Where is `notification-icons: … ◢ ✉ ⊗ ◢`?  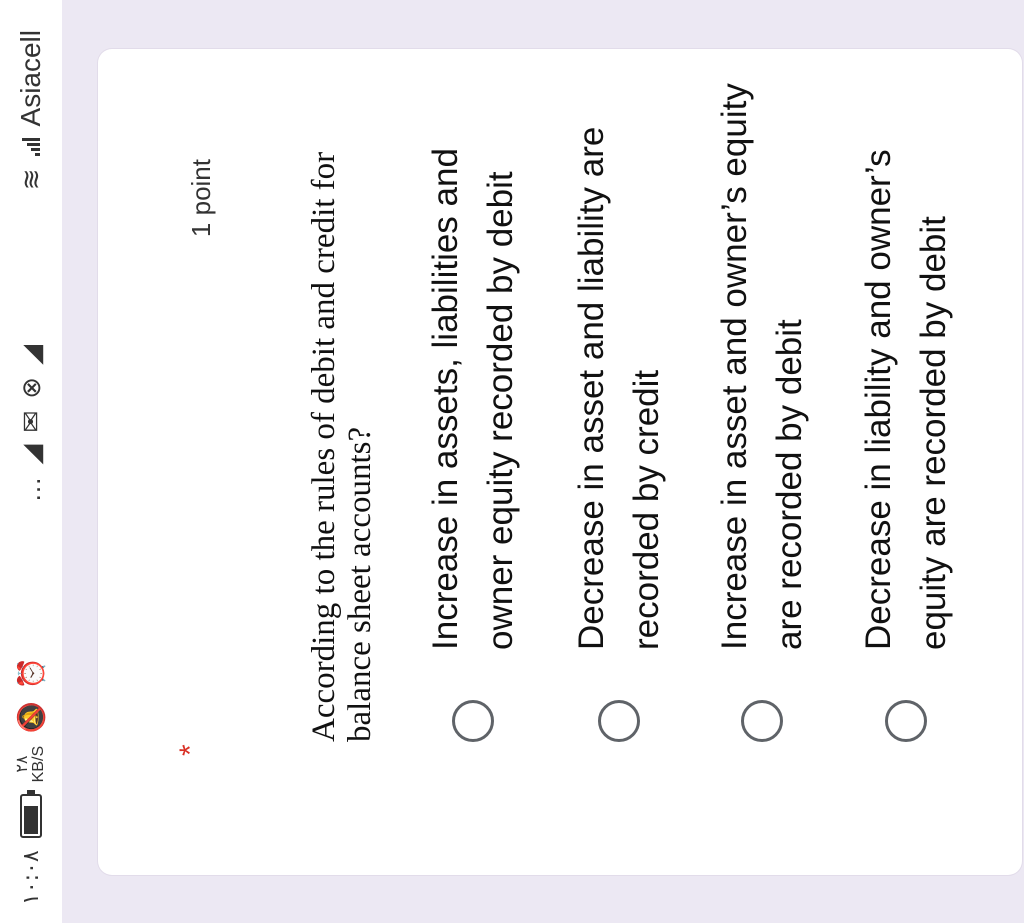 notification-icons: … ◢ ✉ ⊗ ◢ is located at coordinates (31, 423).